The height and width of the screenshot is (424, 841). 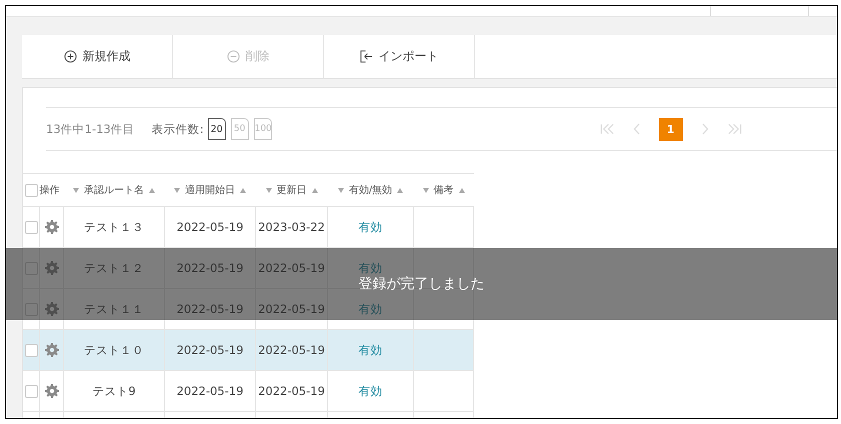 I want to click on table-cell: テスト１０, so click(x=114, y=349).